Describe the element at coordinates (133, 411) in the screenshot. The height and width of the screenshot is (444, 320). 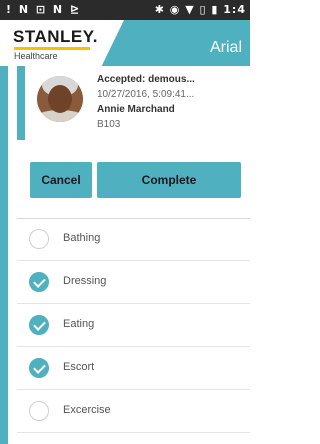
I see `task-item: Excercise` at that location.